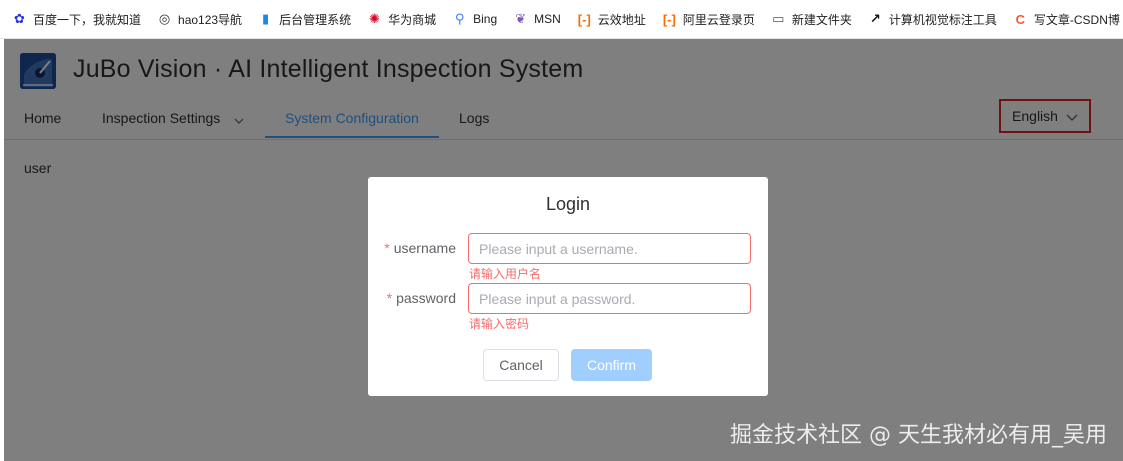  I want to click on bookmark-item: ⚲ Bing, so click(475, 19).